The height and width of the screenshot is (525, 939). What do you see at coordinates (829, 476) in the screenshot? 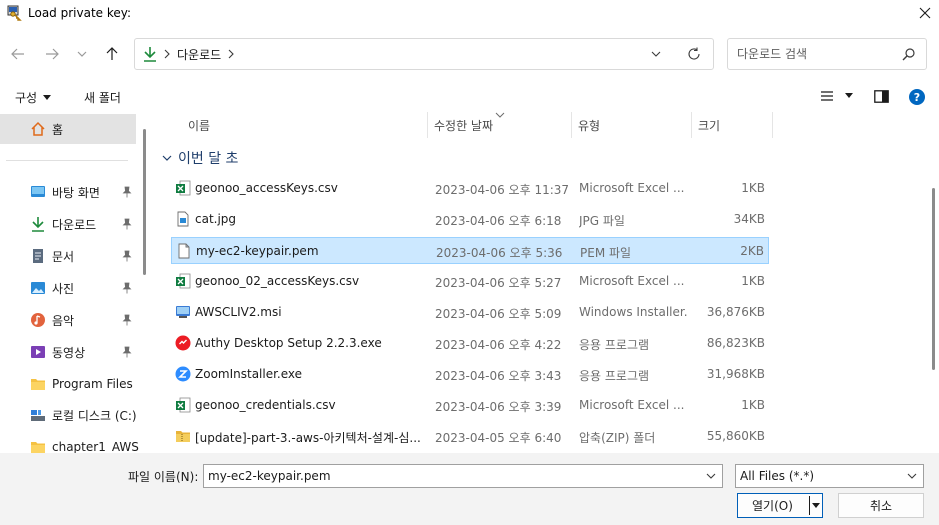
I see `filetype-select: All Files (*.*)` at bounding box center [829, 476].